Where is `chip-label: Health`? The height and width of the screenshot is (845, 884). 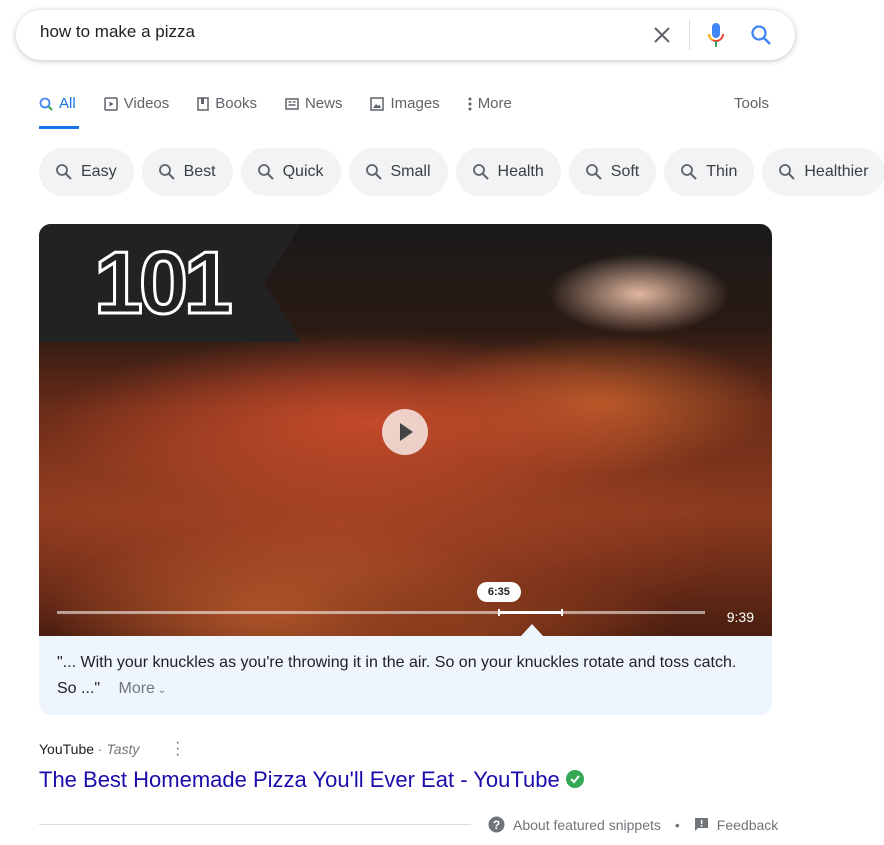
chip-label: Health is located at coordinates (520, 171).